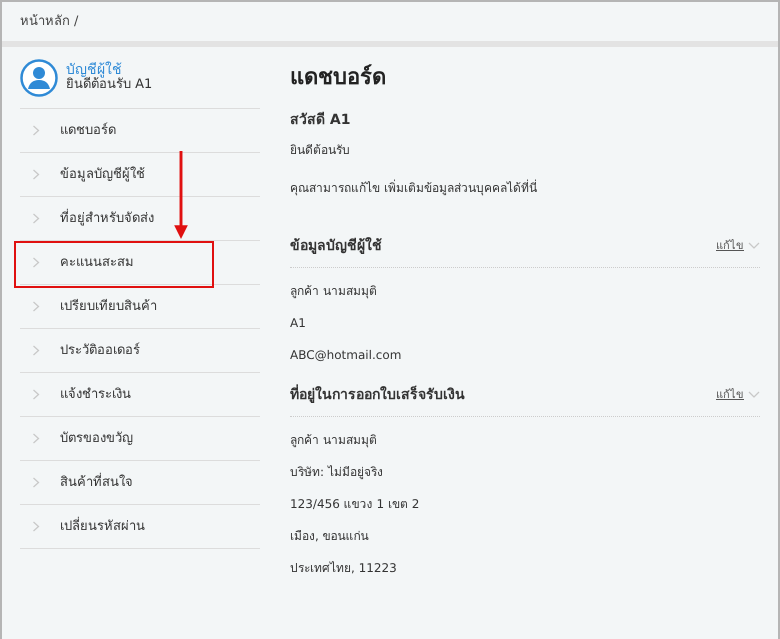 Image resolution: width=780 pixels, height=639 pixels. I want to click on breadcrumb-link: หน้าหลัก, so click(45, 22).